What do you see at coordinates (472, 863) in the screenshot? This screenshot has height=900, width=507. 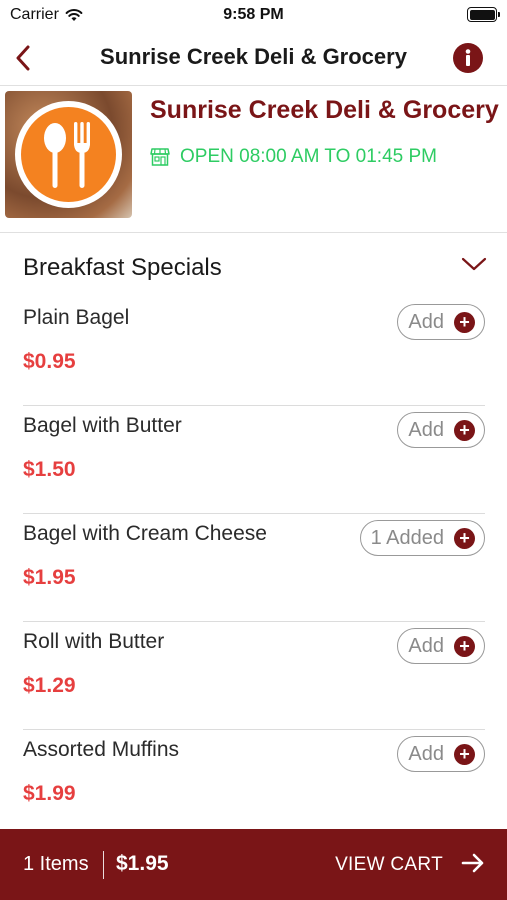 I see `arrow-right-icon` at bounding box center [472, 863].